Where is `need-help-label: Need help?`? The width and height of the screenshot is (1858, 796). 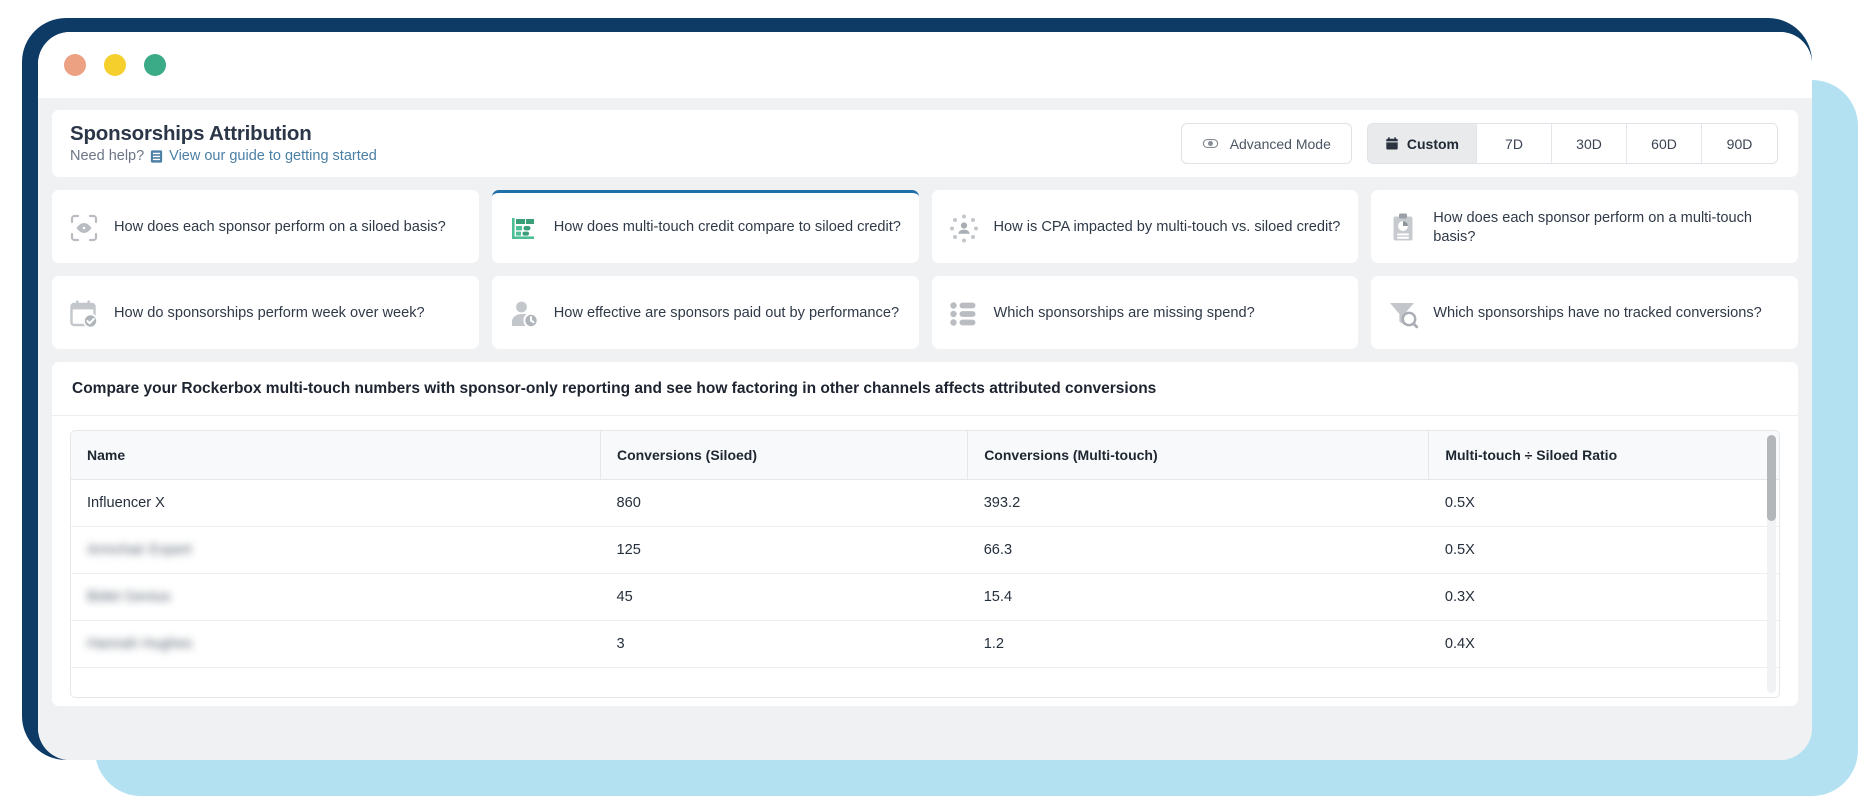 need-help-label: Need help? is located at coordinates (107, 155).